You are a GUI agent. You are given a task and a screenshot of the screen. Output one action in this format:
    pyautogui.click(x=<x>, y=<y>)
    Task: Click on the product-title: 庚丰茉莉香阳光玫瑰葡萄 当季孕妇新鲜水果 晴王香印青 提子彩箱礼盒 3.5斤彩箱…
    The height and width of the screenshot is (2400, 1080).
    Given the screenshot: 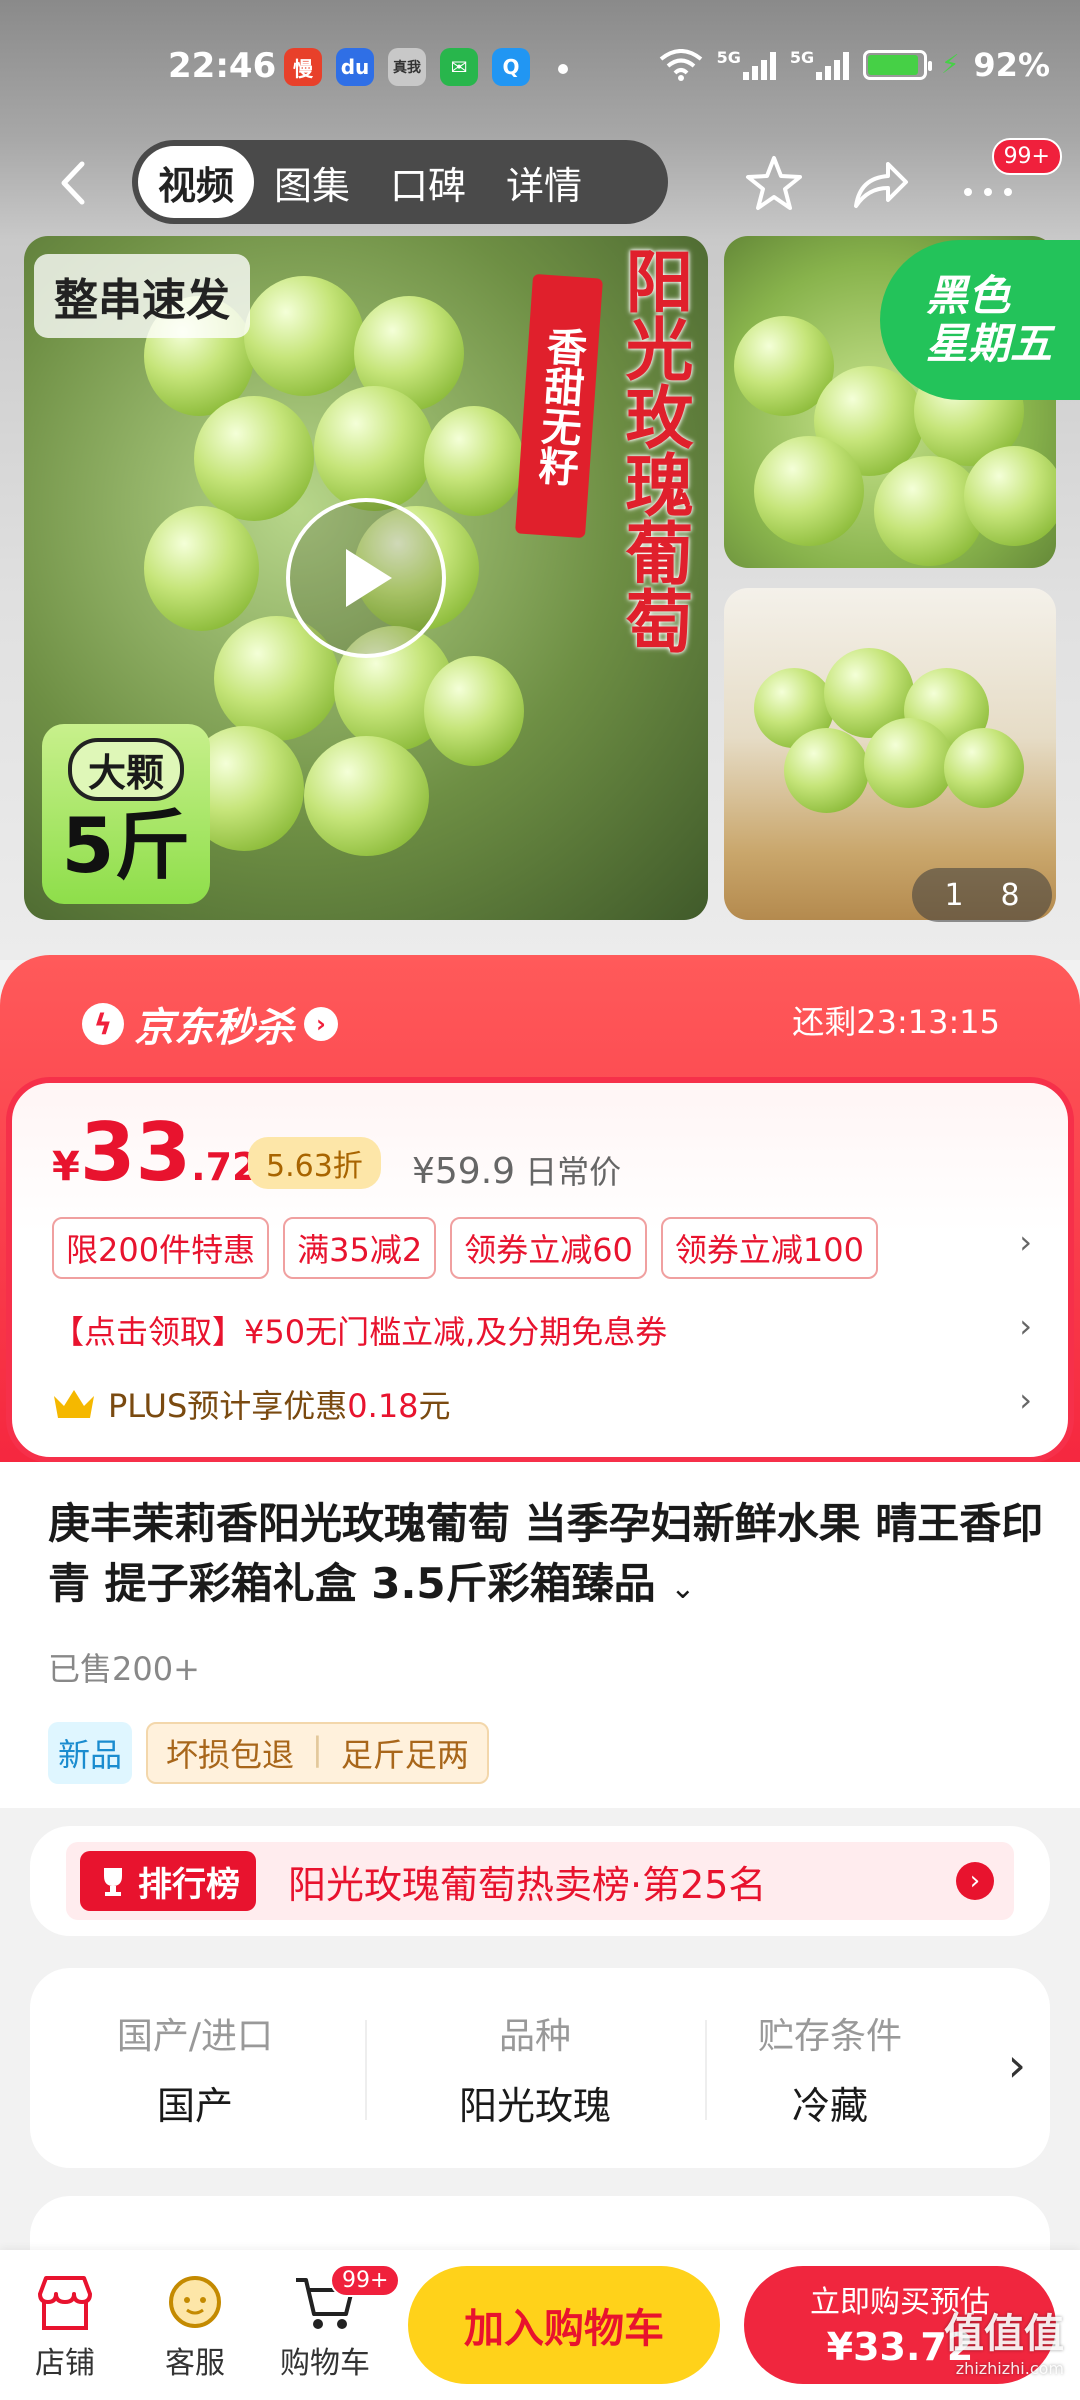 What is the action you would take?
    pyautogui.click(x=548, y=1556)
    